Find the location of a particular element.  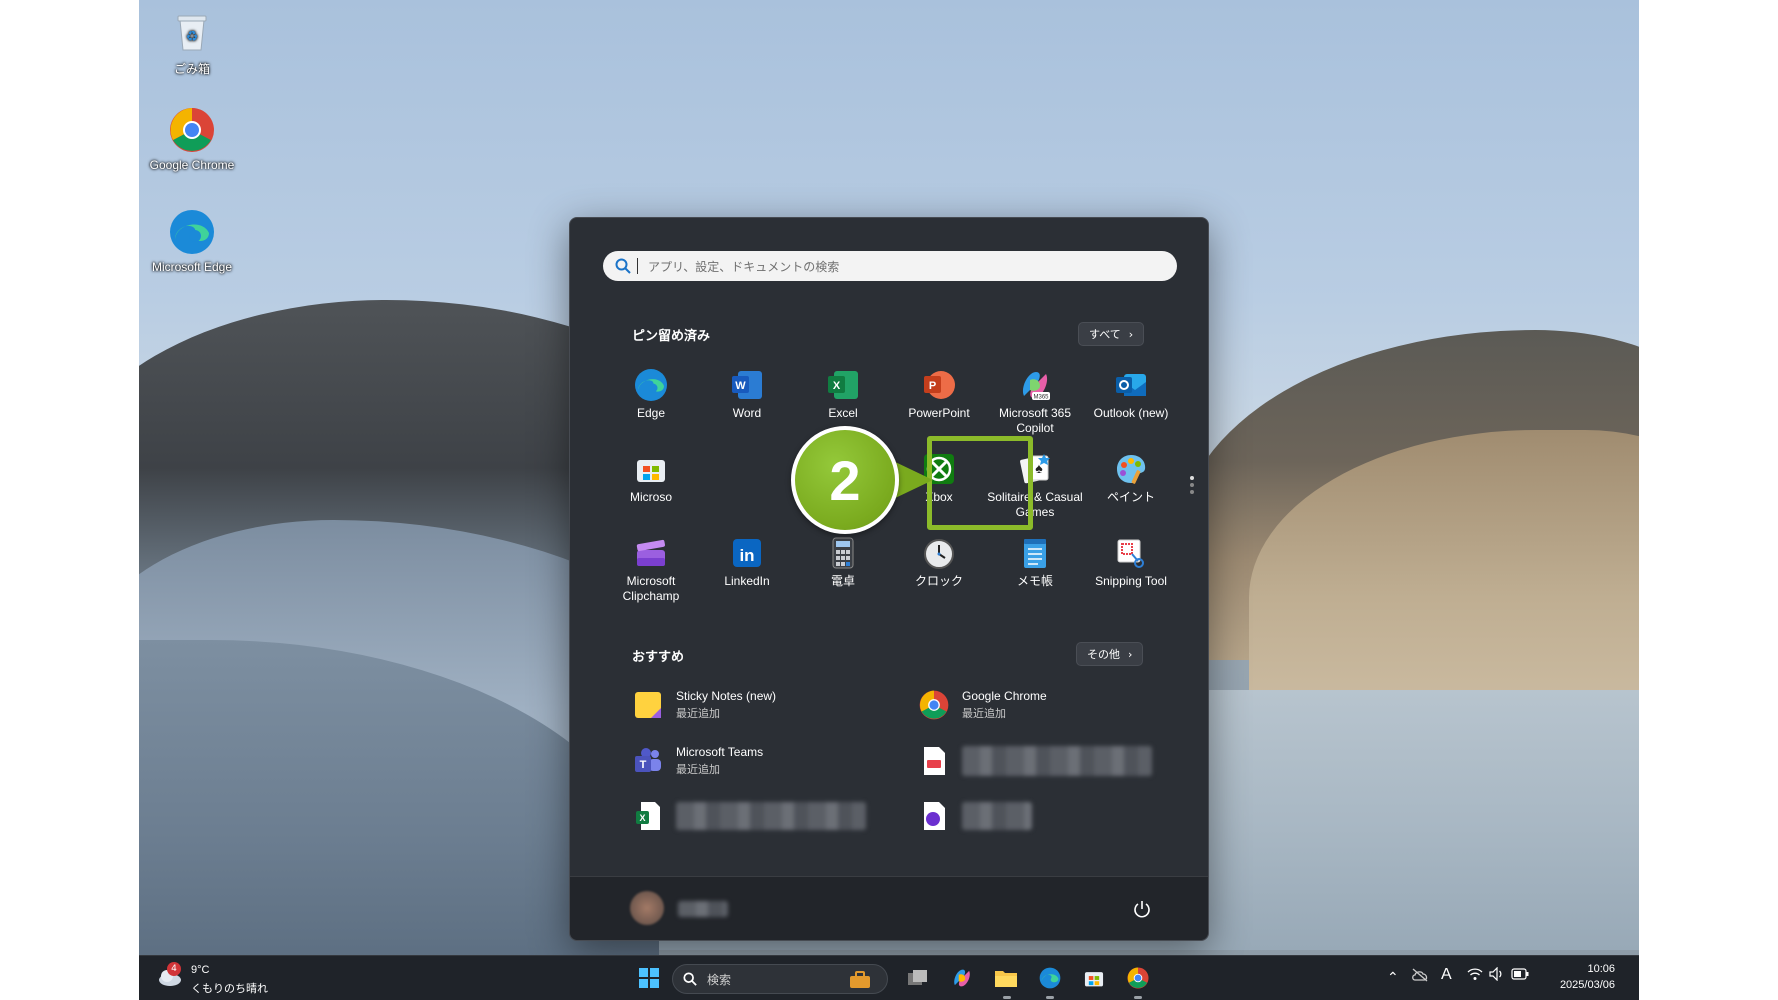

copilot-icon is located at coordinates (962, 978).